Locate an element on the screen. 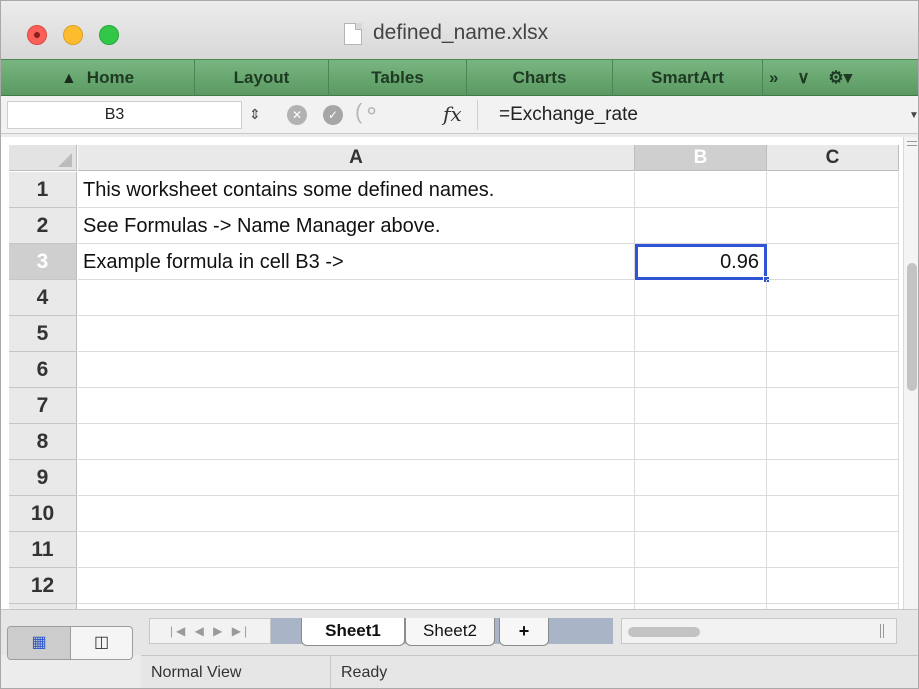  paren-icon: (⚬ is located at coordinates (368, 111).